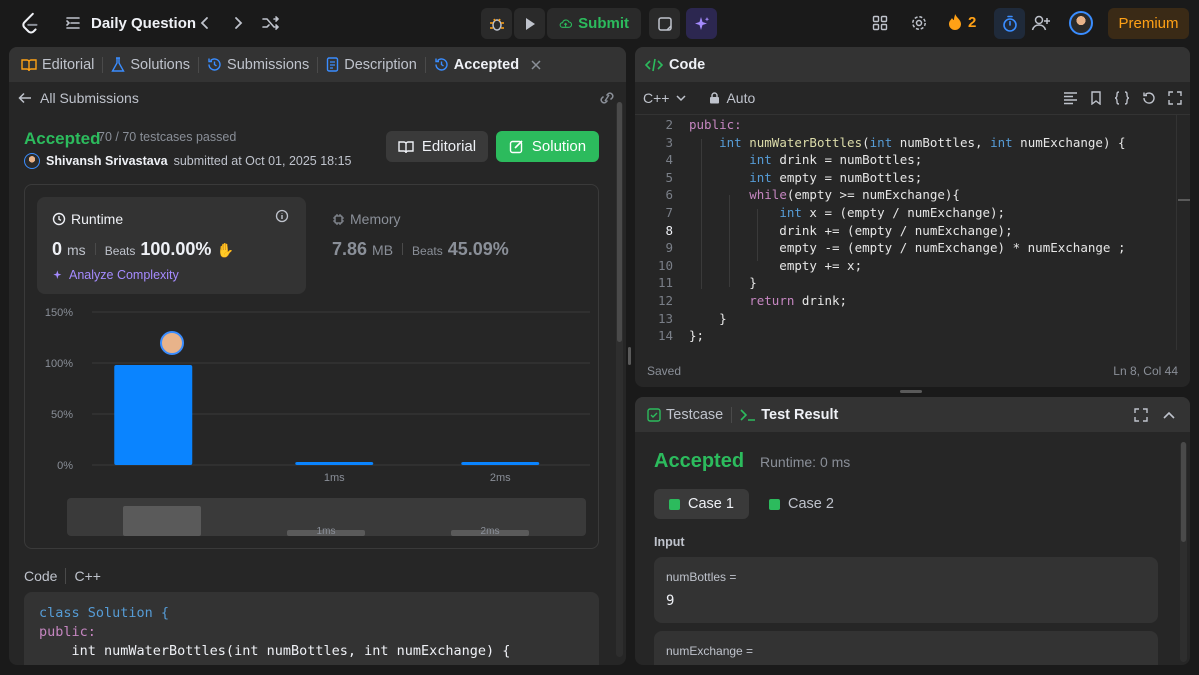 The width and height of the screenshot is (1199, 675). What do you see at coordinates (516, 147) in the screenshot?
I see `edit-icon` at bounding box center [516, 147].